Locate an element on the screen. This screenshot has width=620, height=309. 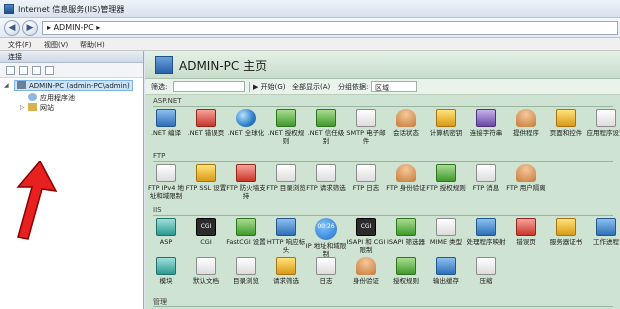
tile-net-globalization: .NET 全球化 is located at coordinates (246, 123).